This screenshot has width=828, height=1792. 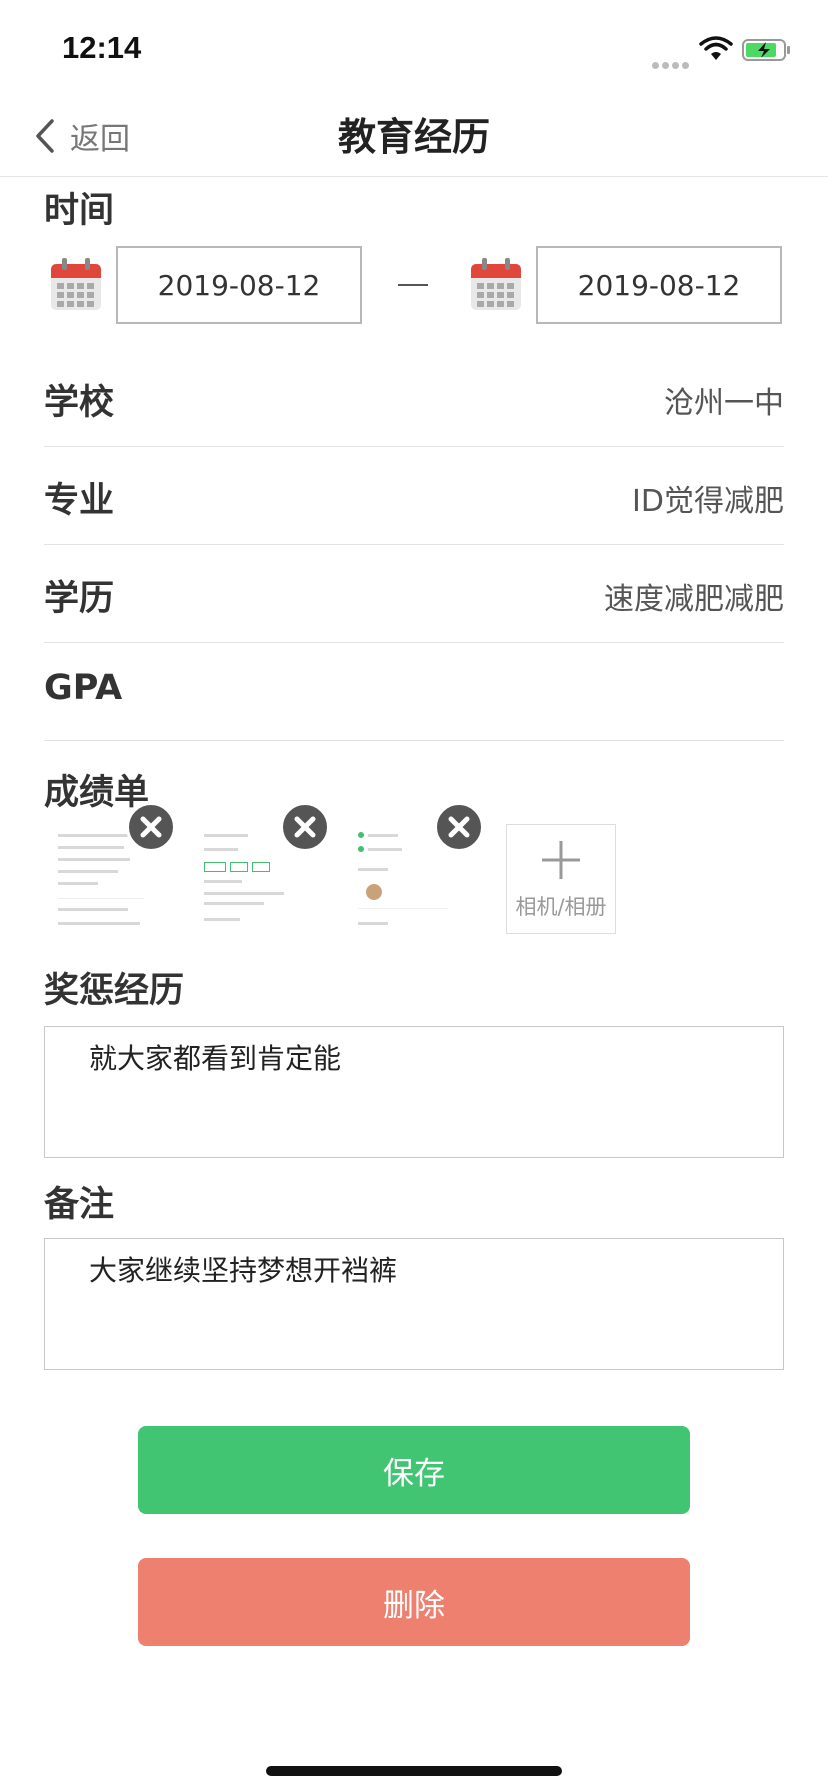 I want to click on page-title: 教育经历, so click(x=413, y=137).